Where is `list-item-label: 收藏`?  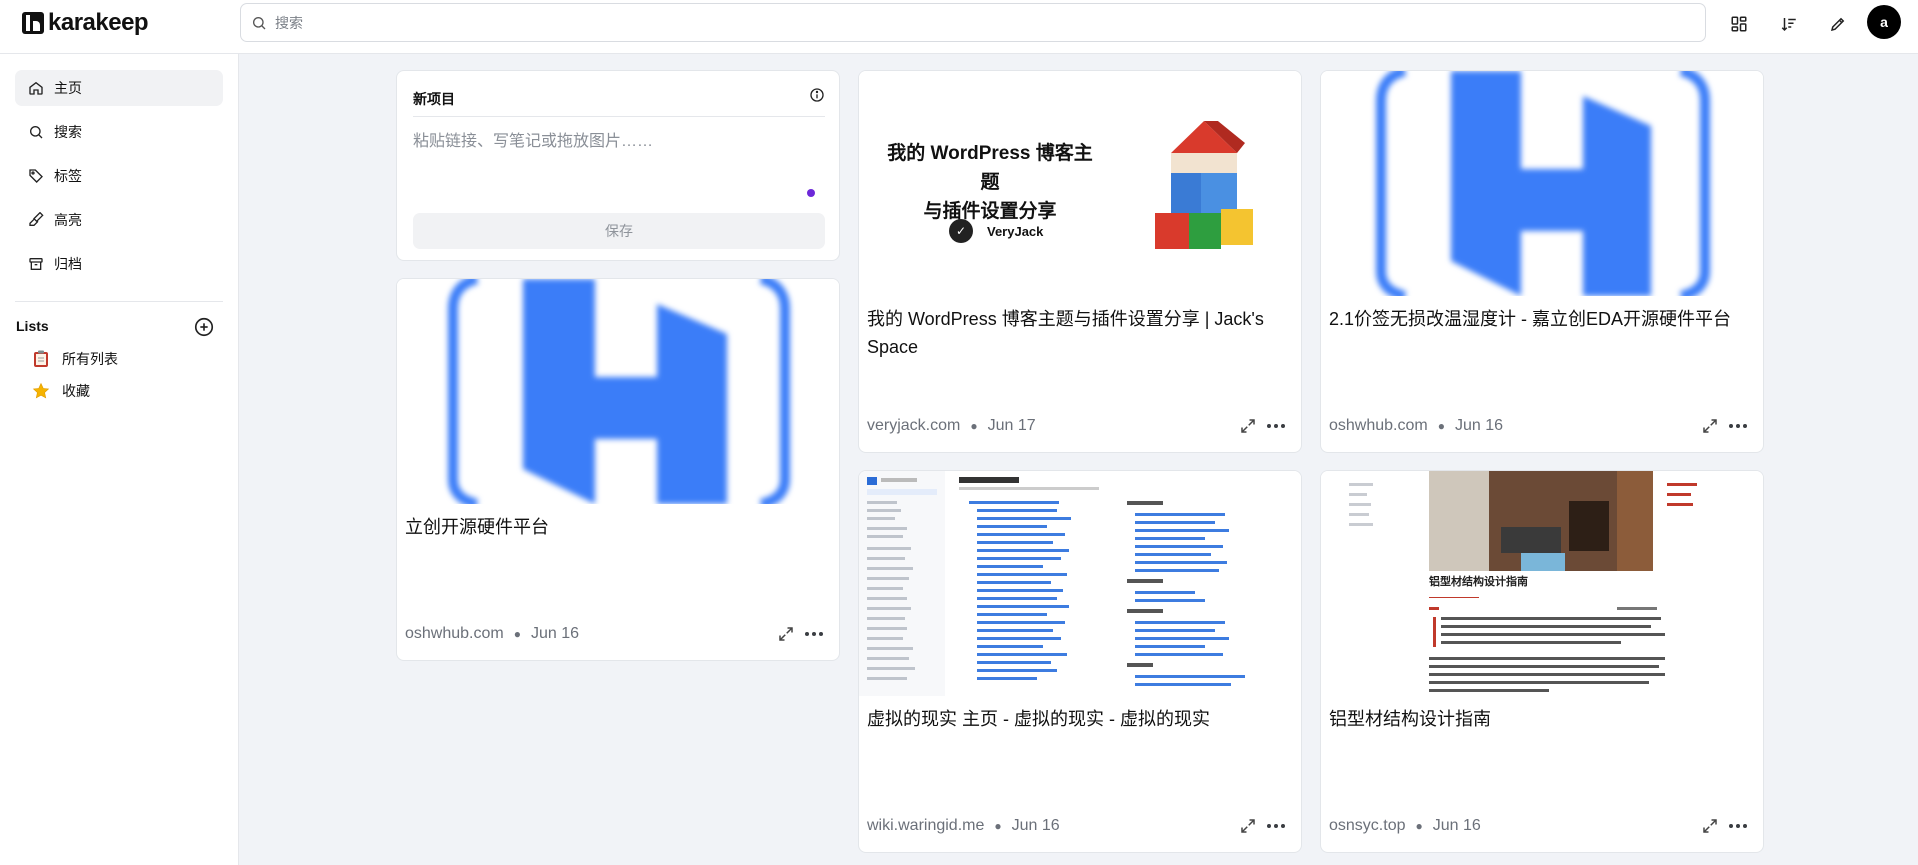 list-item-label: 收藏 is located at coordinates (76, 391).